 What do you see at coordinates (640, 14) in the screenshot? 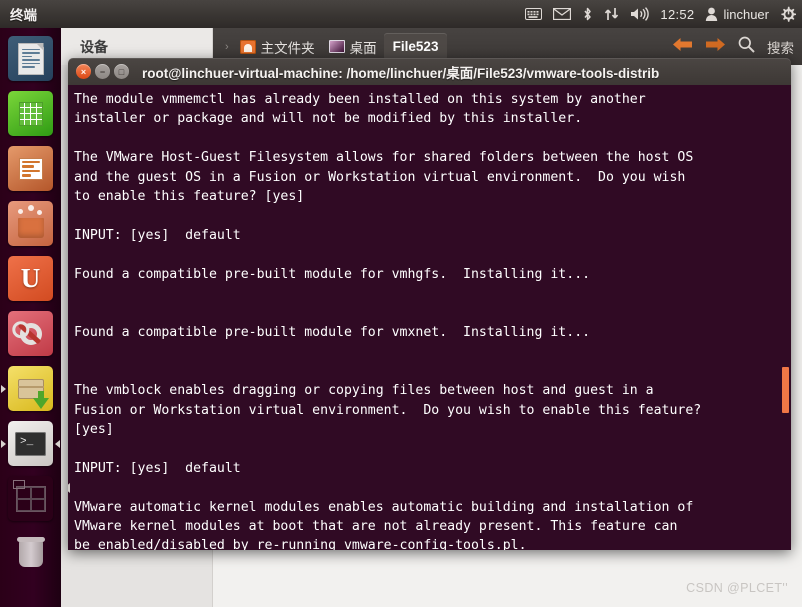
I see `volume-icon` at bounding box center [640, 14].